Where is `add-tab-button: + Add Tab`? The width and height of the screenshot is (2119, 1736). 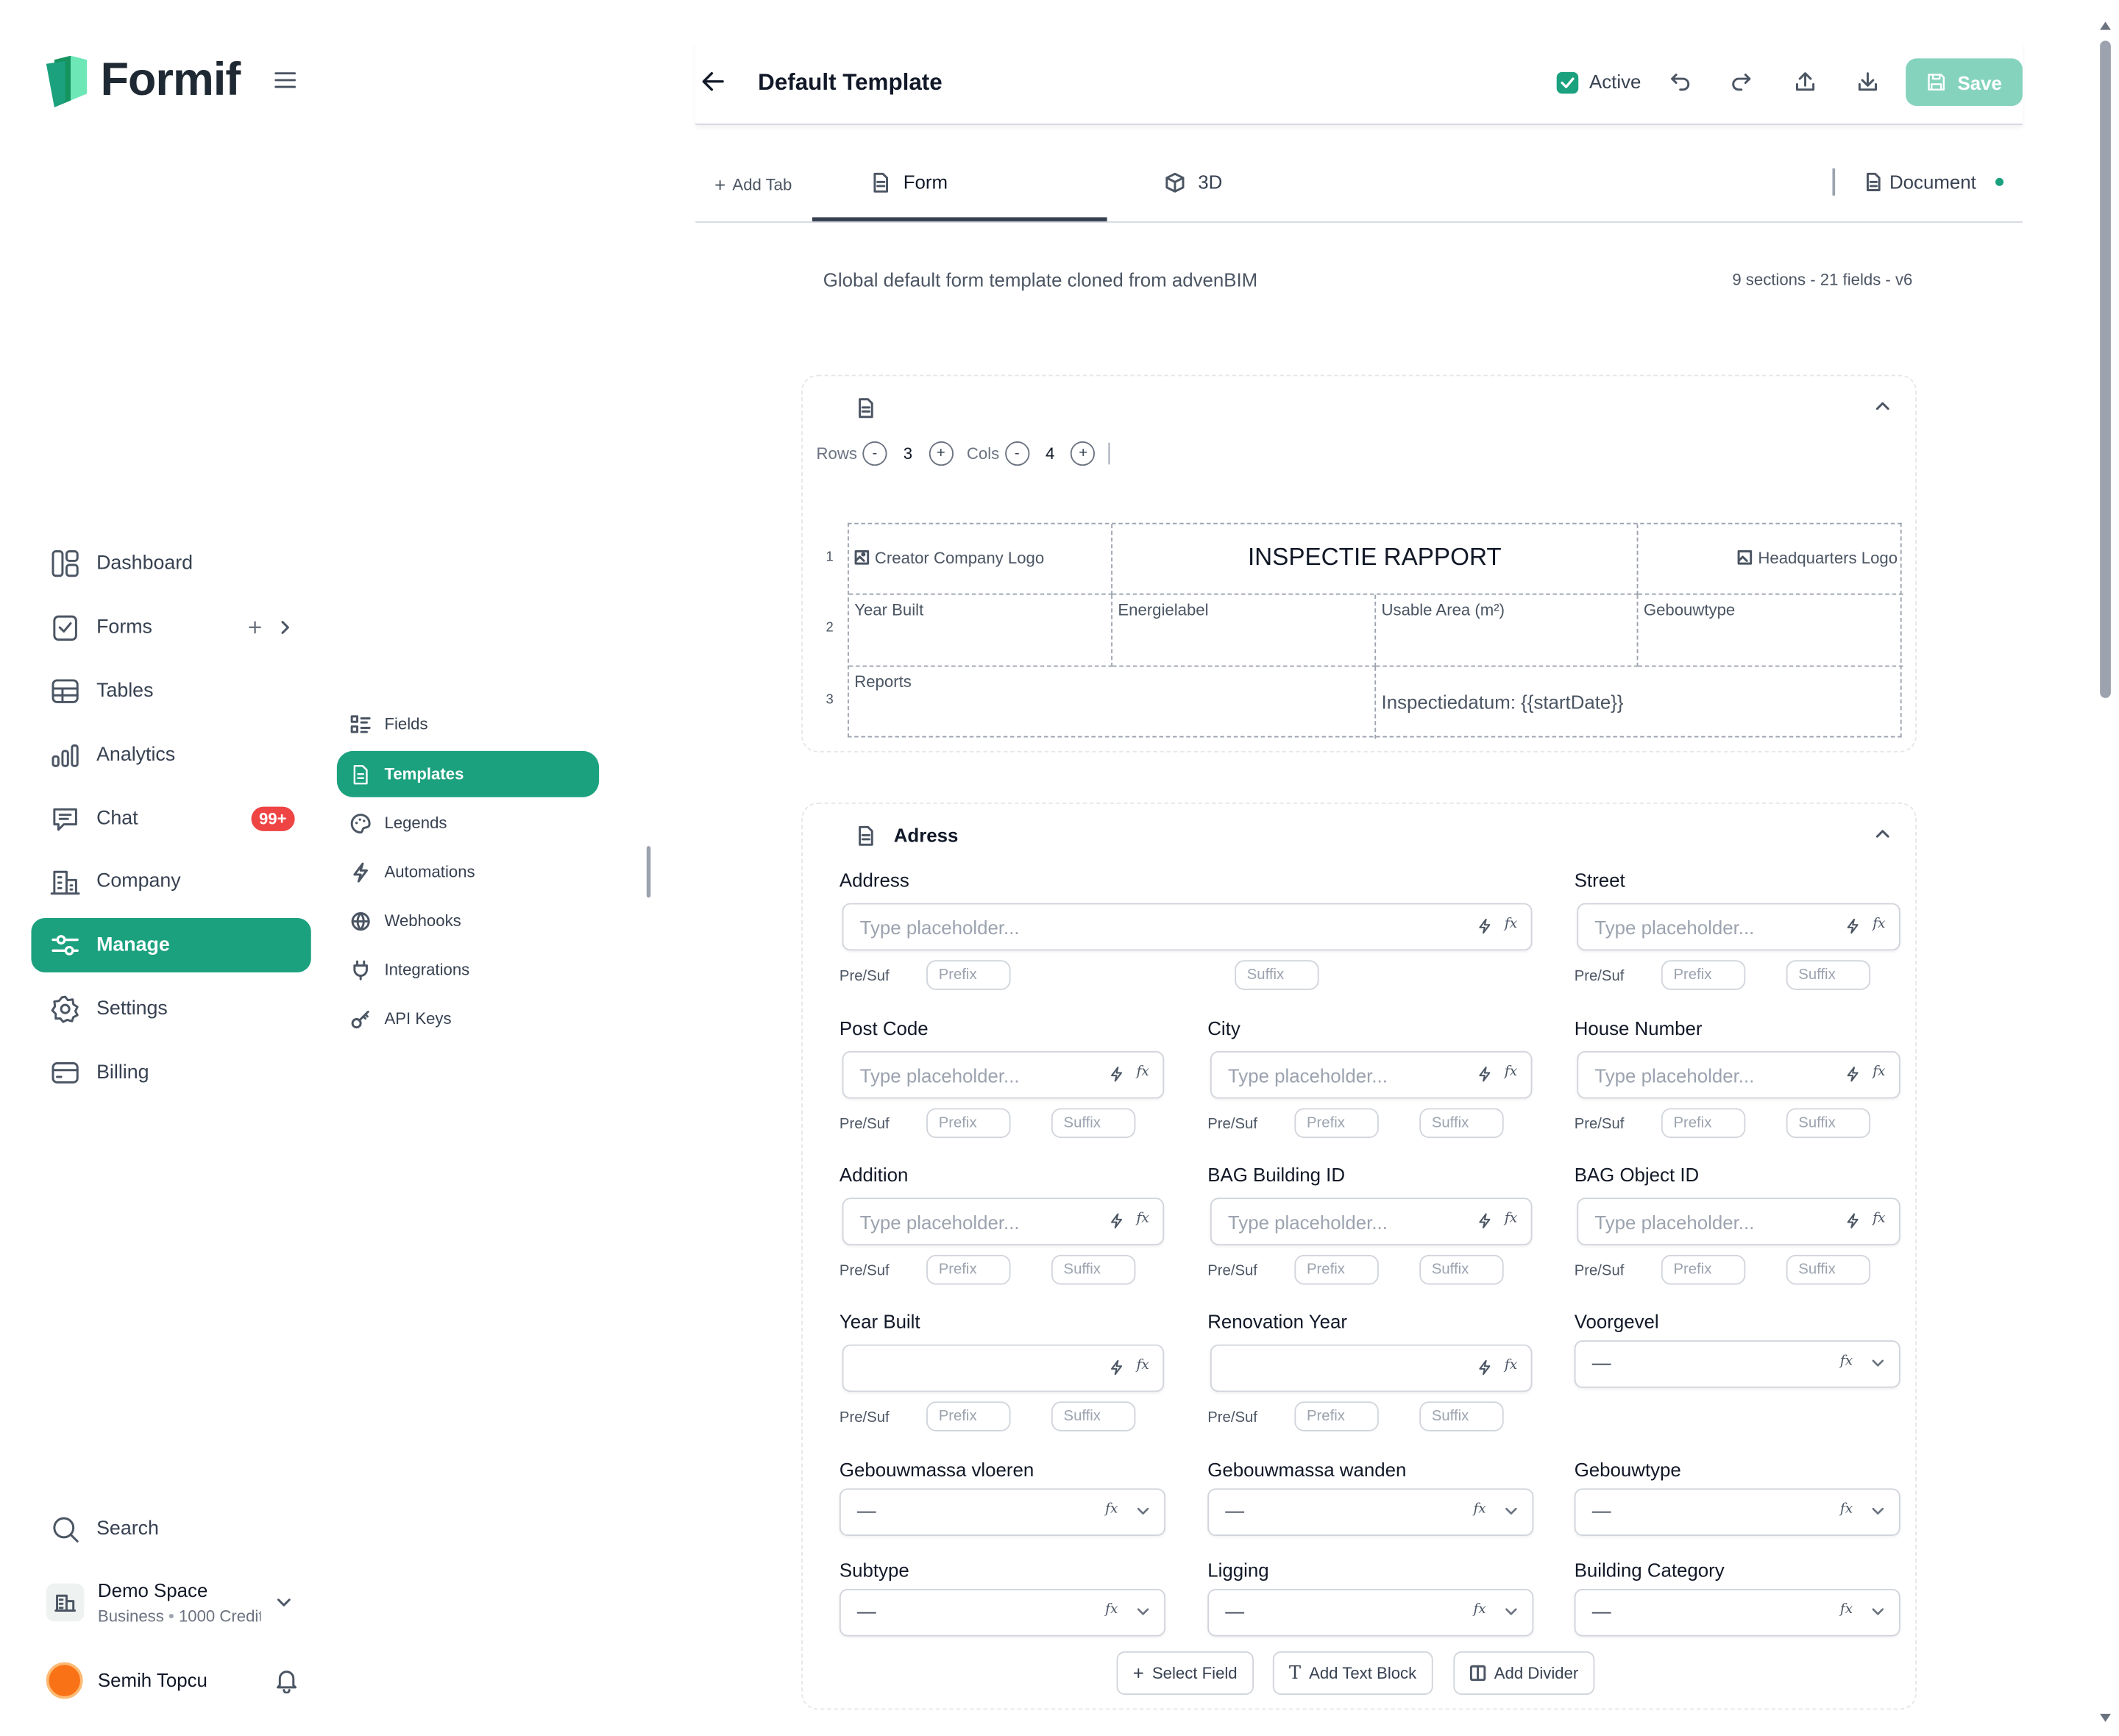 add-tab-button: + Add Tab is located at coordinates (753, 185).